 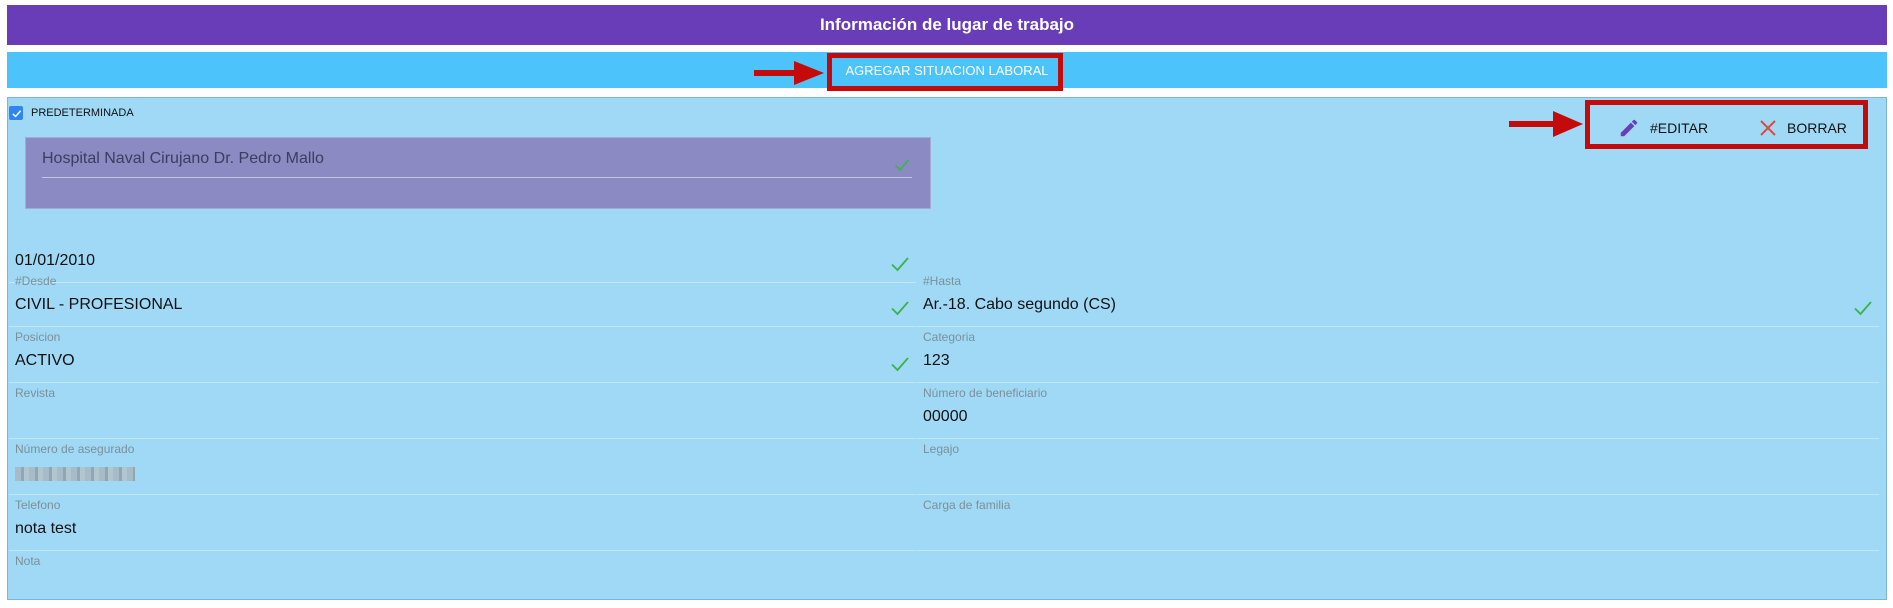 What do you see at coordinates (949, 337) in the screenshot?
I see `categoria-label: Categoria` at bounding box center [949, 337].